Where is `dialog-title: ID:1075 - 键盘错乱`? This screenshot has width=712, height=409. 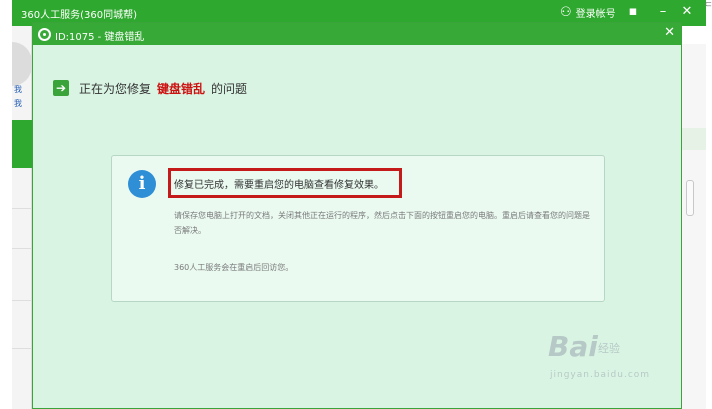 dialog-title: ID:1075 - 键盘错乱 is located at coordinates (100, 37).